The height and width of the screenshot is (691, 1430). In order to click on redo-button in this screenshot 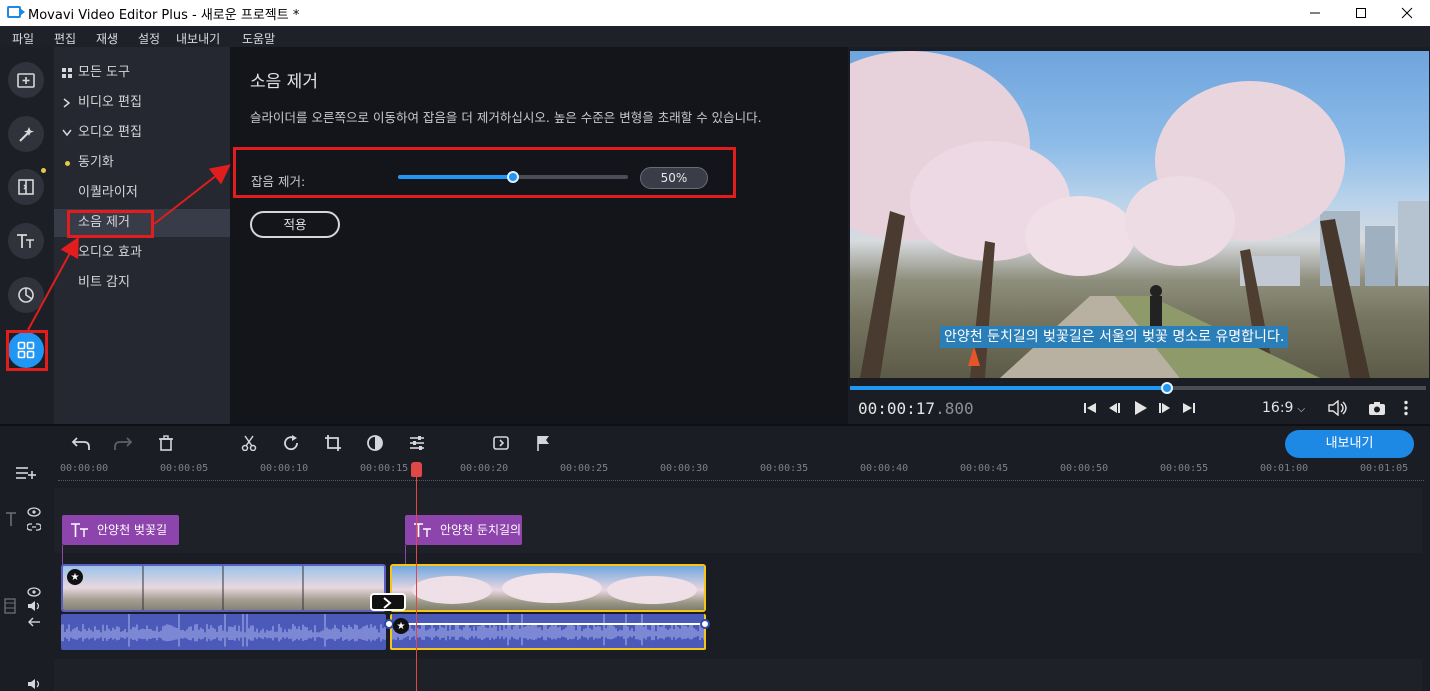, I will do `click(123, 443)`.